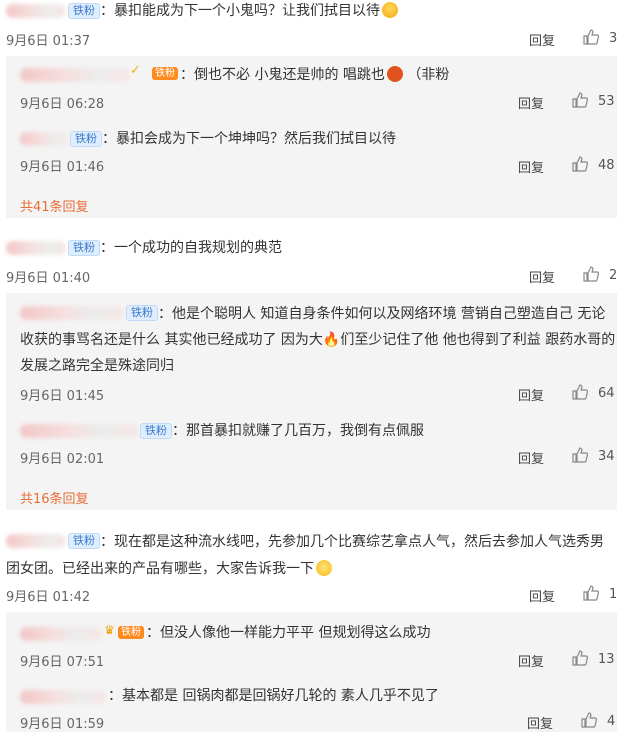 The height and width of the screenshot is (732, 617). Describe the element at coordinates (62, 396) in the screenshot. I see `reply-time: 9月6日 01:45` at that location.